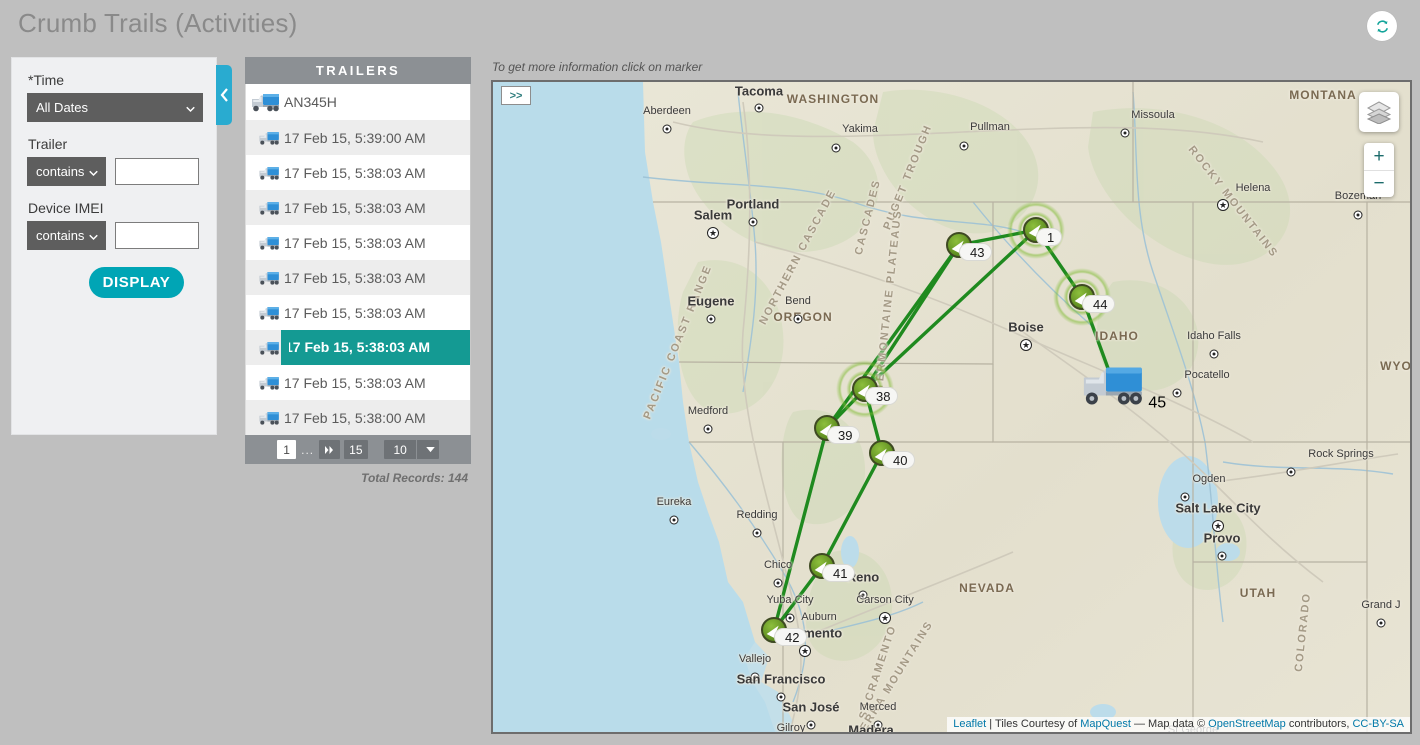 The width and height of the screenshot is (1420, 745). Describe the element at coordinates (355, 417) in the screenshot. I see `trailer-row-label: 17 Feb 15, 5:38:00 AM` at that location.